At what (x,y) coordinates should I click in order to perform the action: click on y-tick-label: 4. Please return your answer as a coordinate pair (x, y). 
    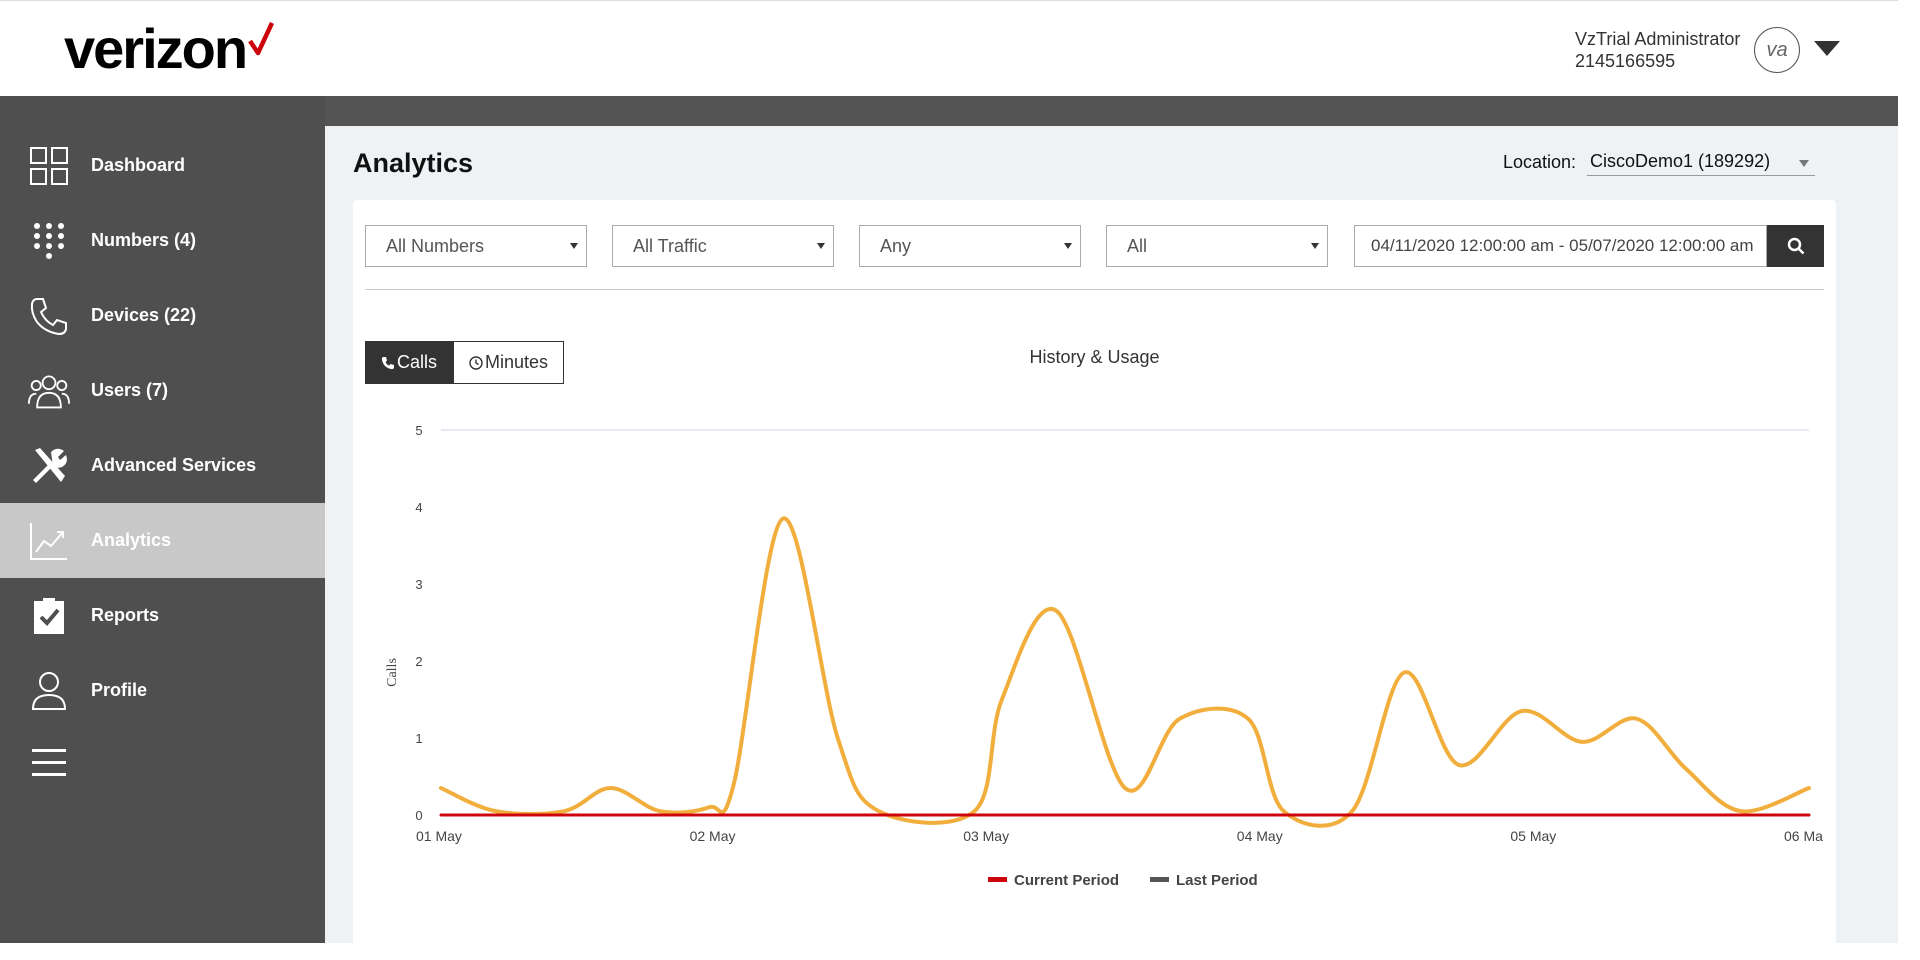
    Looking at the image, I should click on (418, 507).